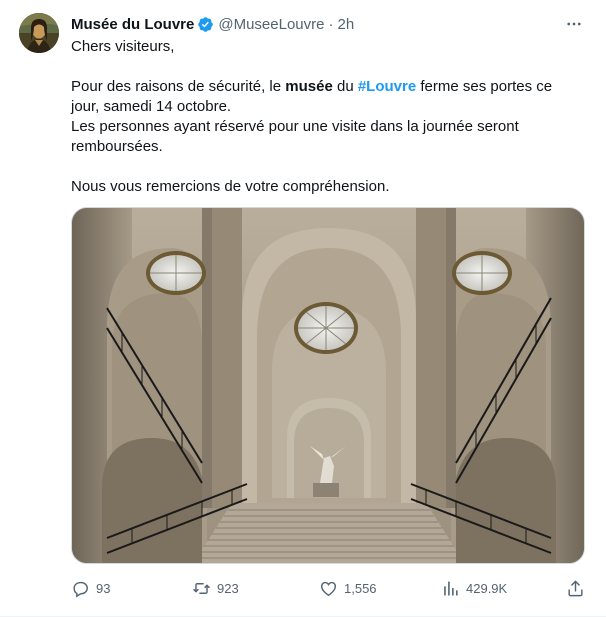 Image resolution: width=606 pixels, height=617 pixels. Describe the element at coordinates (123, 46) in the screenshot. I see `greeting-line: Chers visiteurs,` at that location.